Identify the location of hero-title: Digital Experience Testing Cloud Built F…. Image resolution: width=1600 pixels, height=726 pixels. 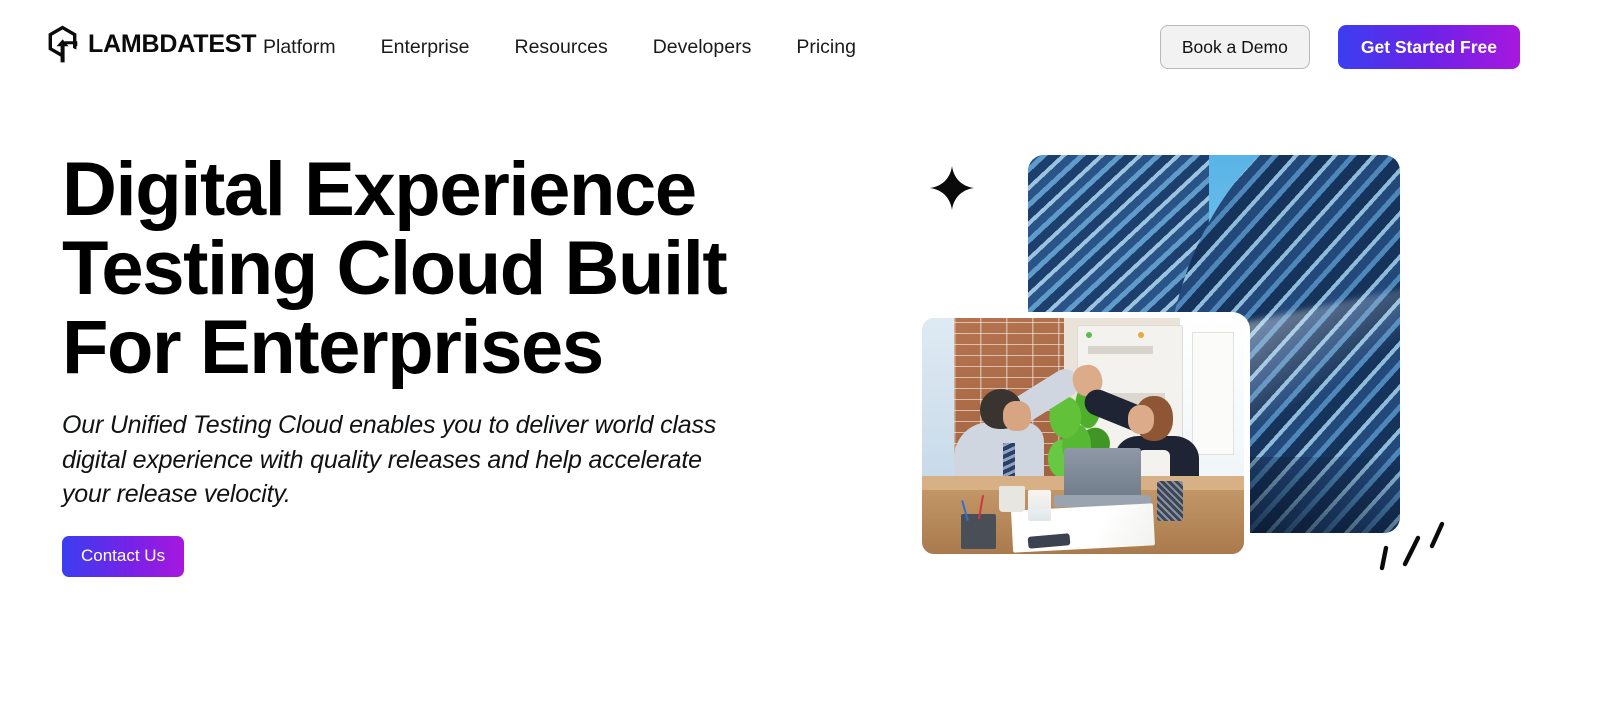
(395, 268).